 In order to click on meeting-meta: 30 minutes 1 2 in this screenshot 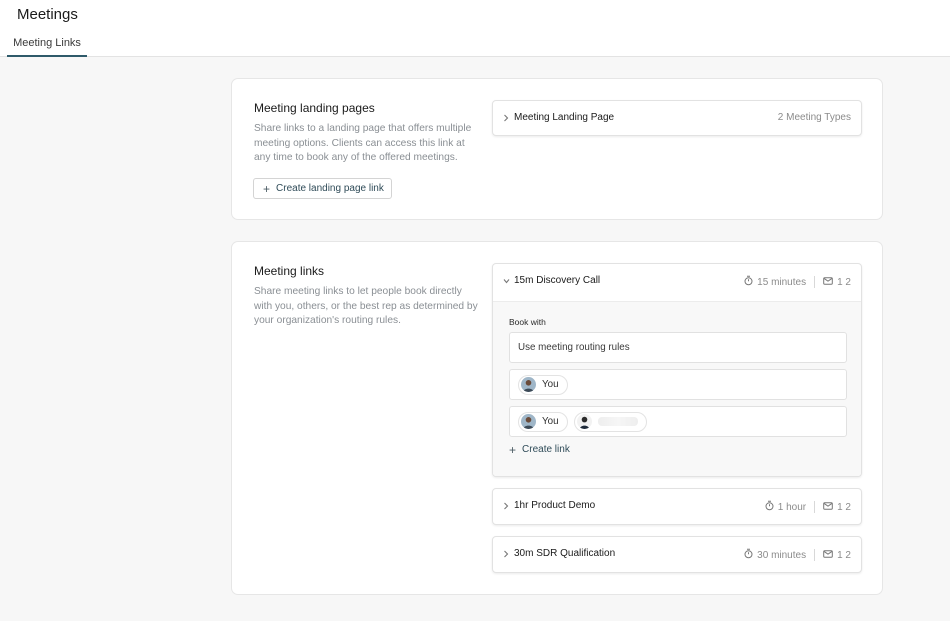, I will do `click(797, 555)`.